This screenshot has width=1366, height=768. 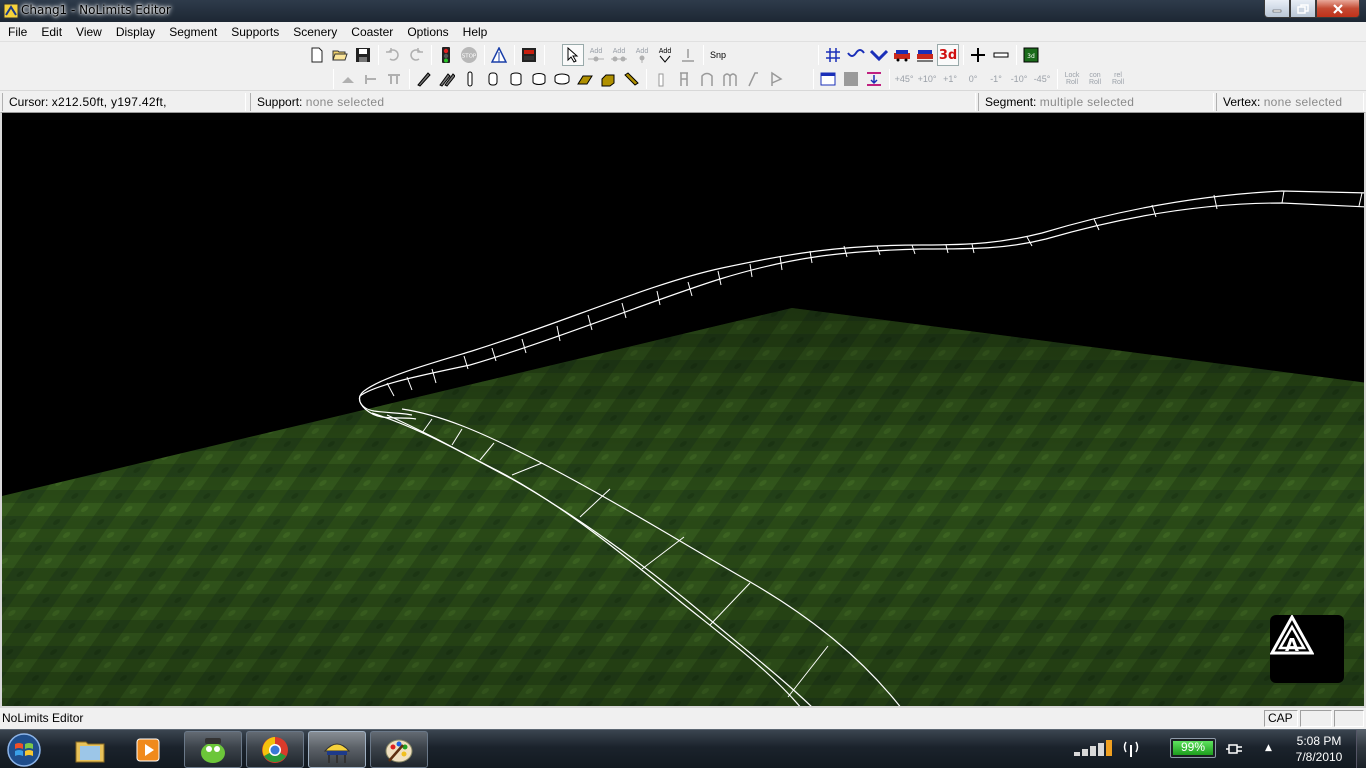 I want to click on show-desktop-button, so click(x=1361, y=749).